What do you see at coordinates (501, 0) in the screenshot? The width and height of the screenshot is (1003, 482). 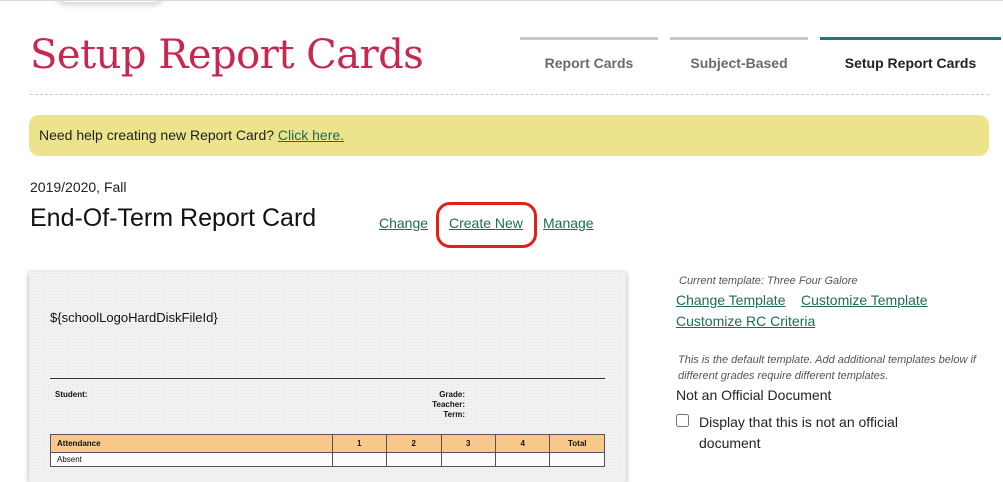 I see `top-border` at bounding box center [501, 0].